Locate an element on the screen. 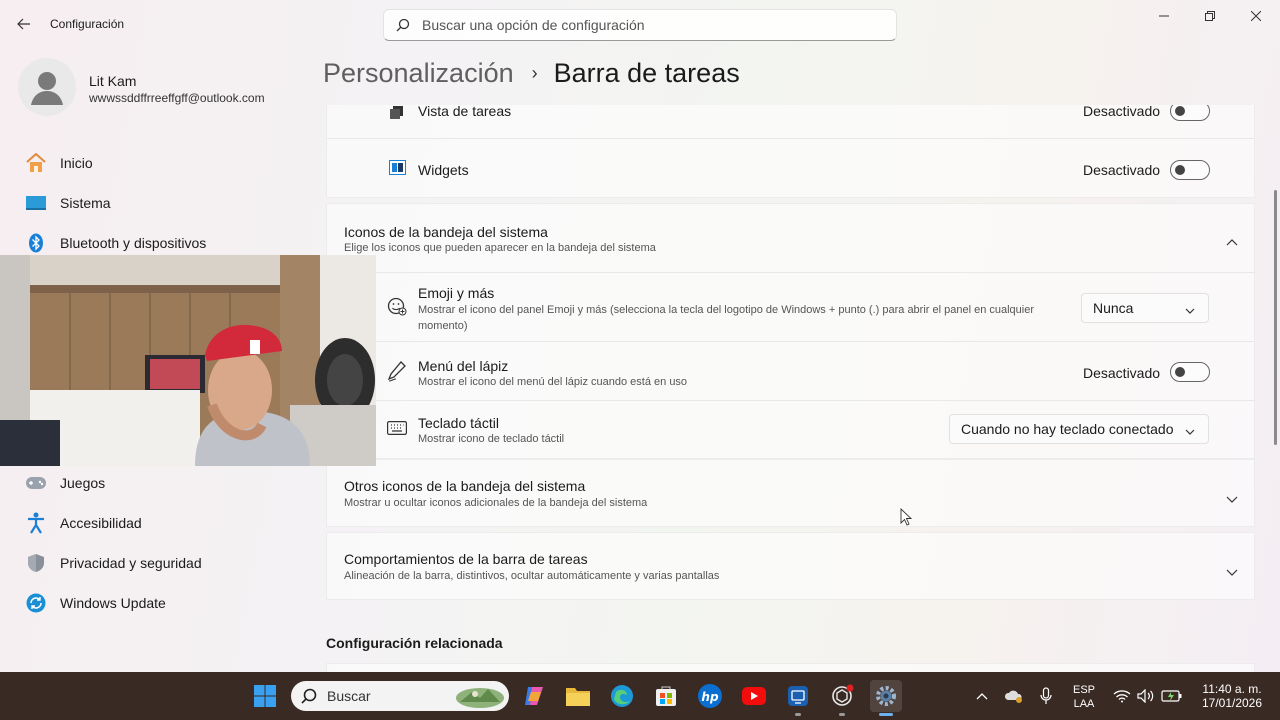 The height and width of the screenshot is (720, 1280). settings-app-icon is located at coordinates (886, 696).